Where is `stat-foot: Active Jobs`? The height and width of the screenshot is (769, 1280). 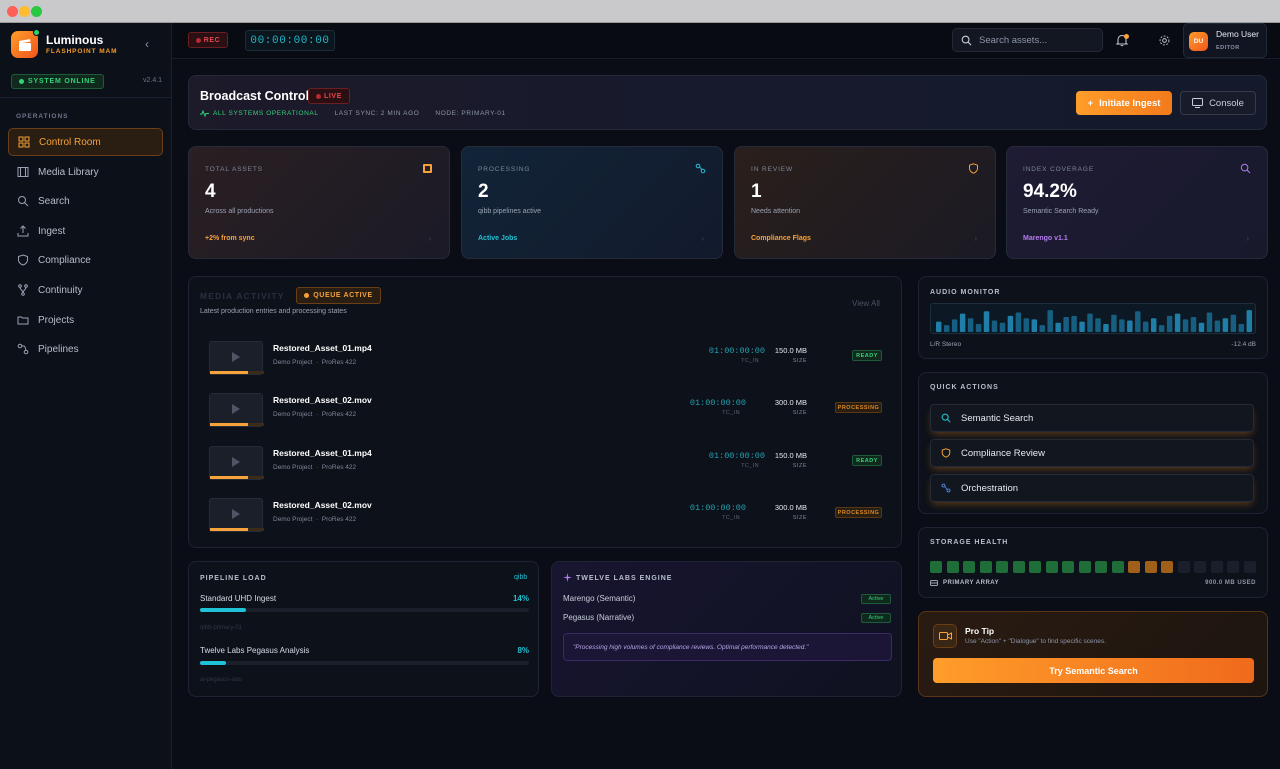
stat-foot: Active Jobs is located at coordinates (498, 238).